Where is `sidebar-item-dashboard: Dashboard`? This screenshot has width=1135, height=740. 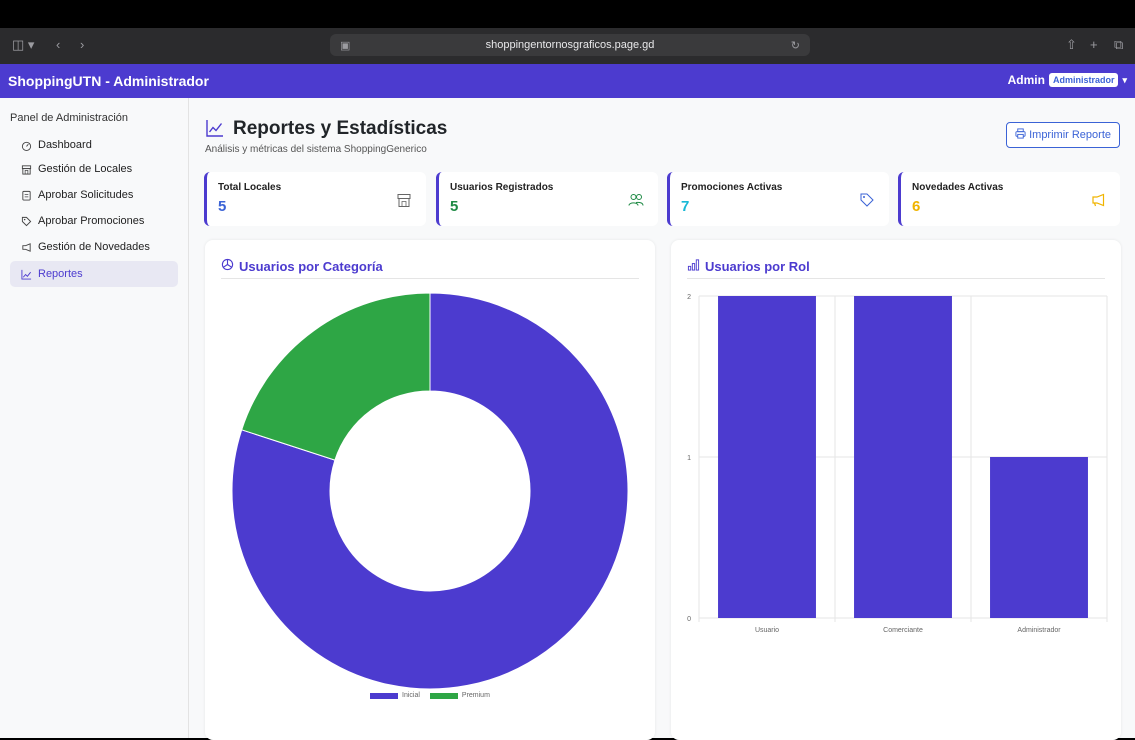
sidebar-item-dashboard: Dashboard is located at coordinates (94, 145).